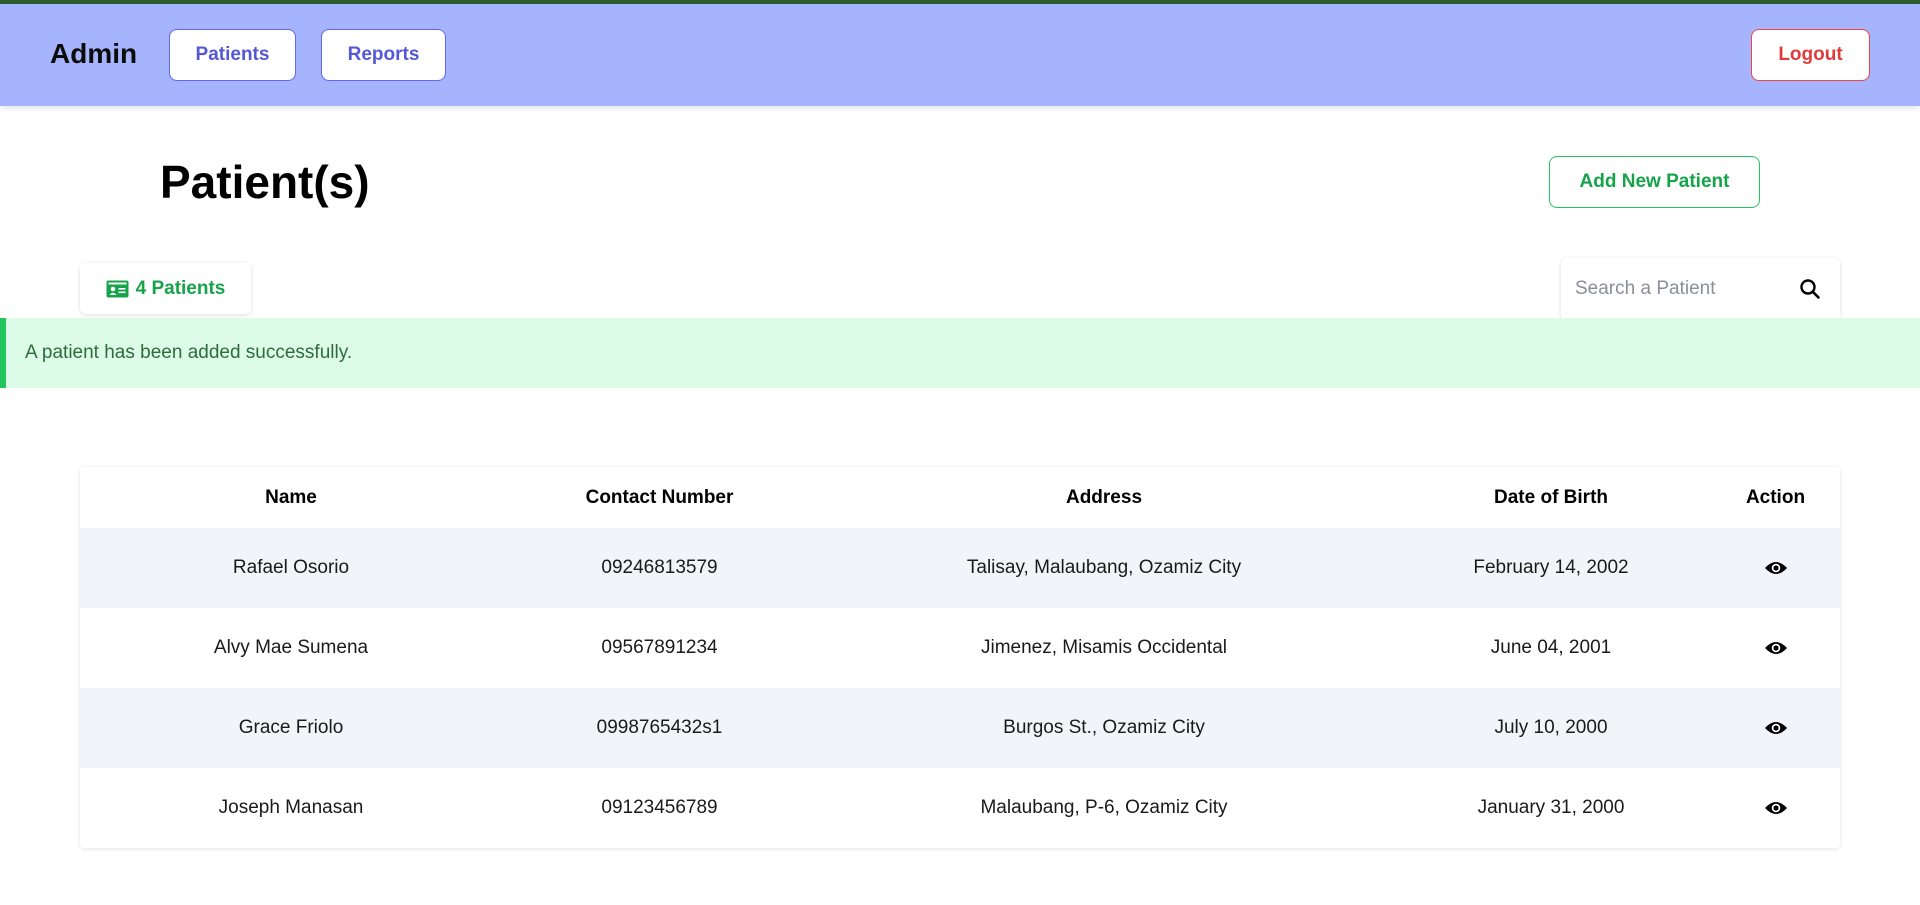 This screenshot has width=1920, height=905. I want to click on cell-contact: 09246813579, so click(659, 568).